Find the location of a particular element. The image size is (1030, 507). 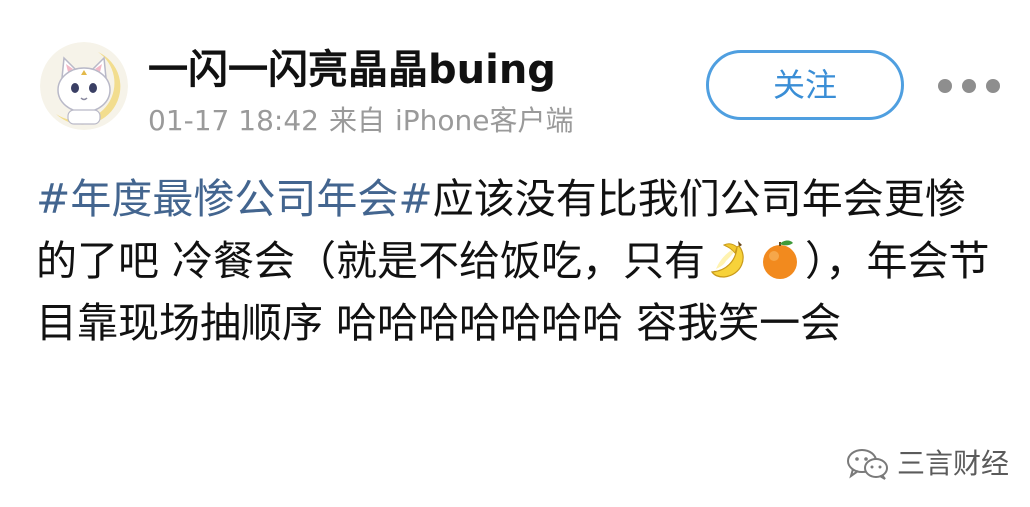

tangerine-icon is located at coordinates (780, 258).